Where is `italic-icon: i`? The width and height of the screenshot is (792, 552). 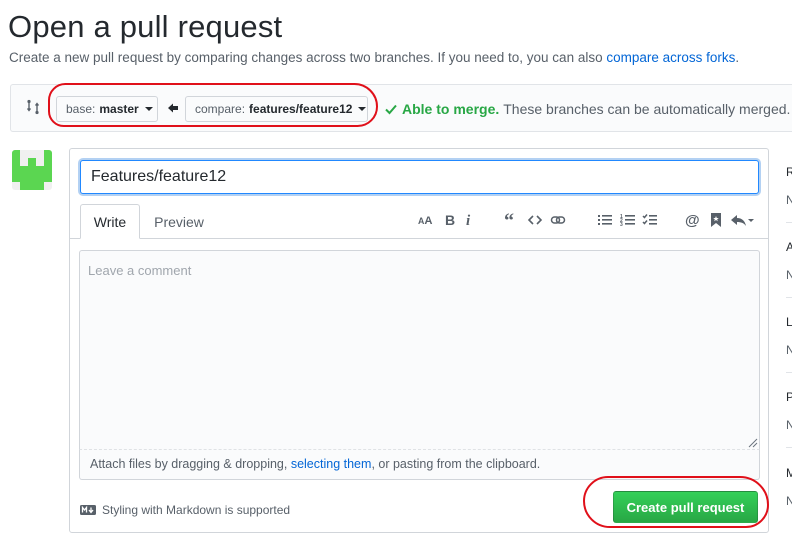
italic-icon: i is located at coordinates (469, 220).